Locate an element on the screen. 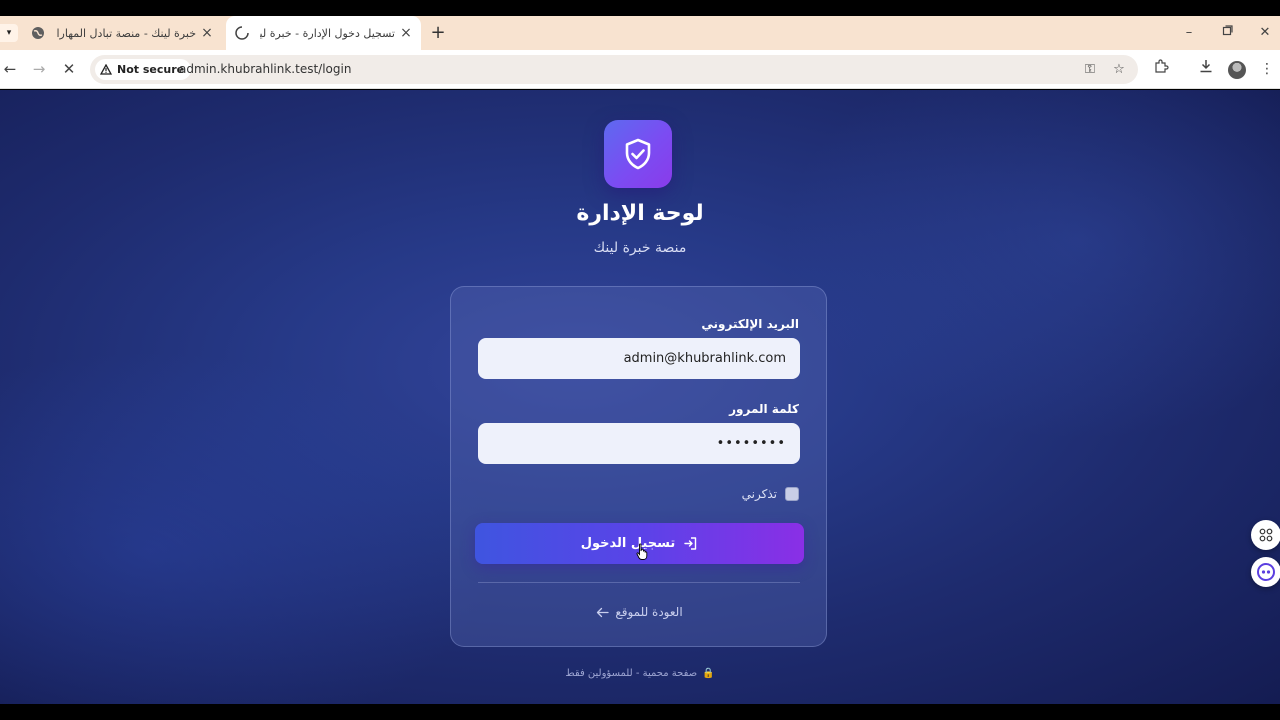 The image size is (1280, 720). protected-page-note: 🔒 صفحة محمية - للمسؤولين فقط is located at coordinates (640, 673).